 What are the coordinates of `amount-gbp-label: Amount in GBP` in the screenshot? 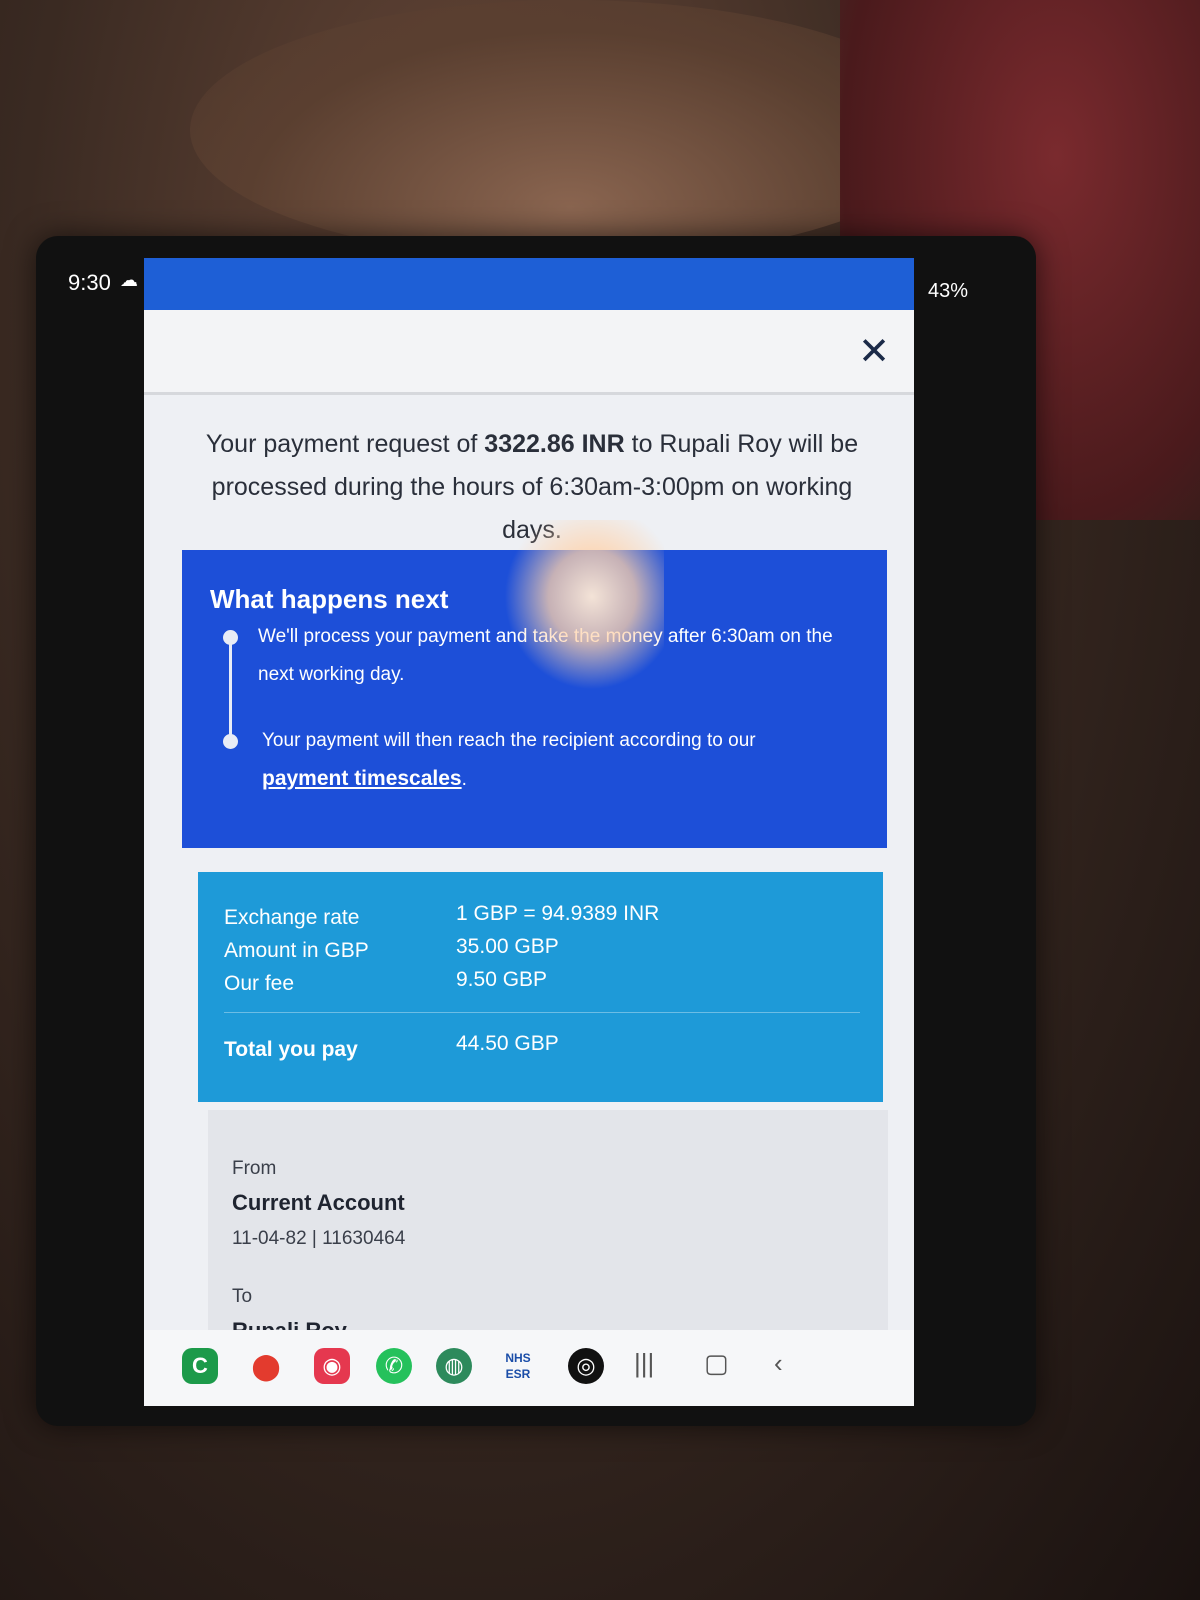 It's located at (296, 950).